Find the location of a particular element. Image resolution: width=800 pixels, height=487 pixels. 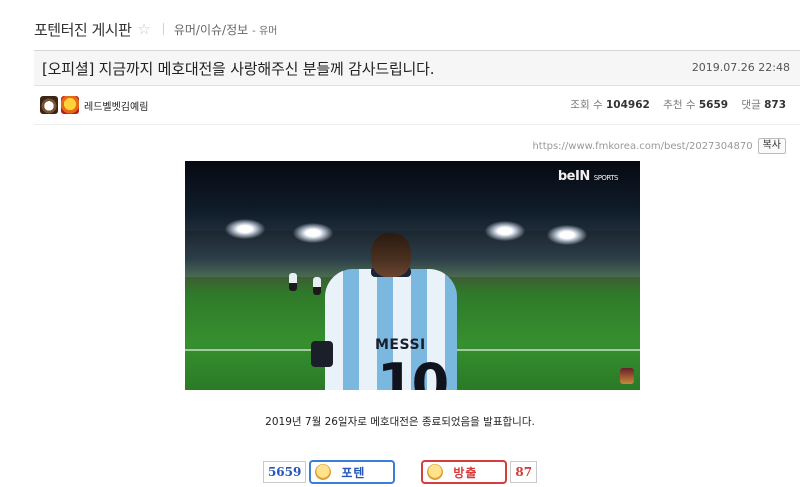

level-icon is located at coordinates (49, 105).